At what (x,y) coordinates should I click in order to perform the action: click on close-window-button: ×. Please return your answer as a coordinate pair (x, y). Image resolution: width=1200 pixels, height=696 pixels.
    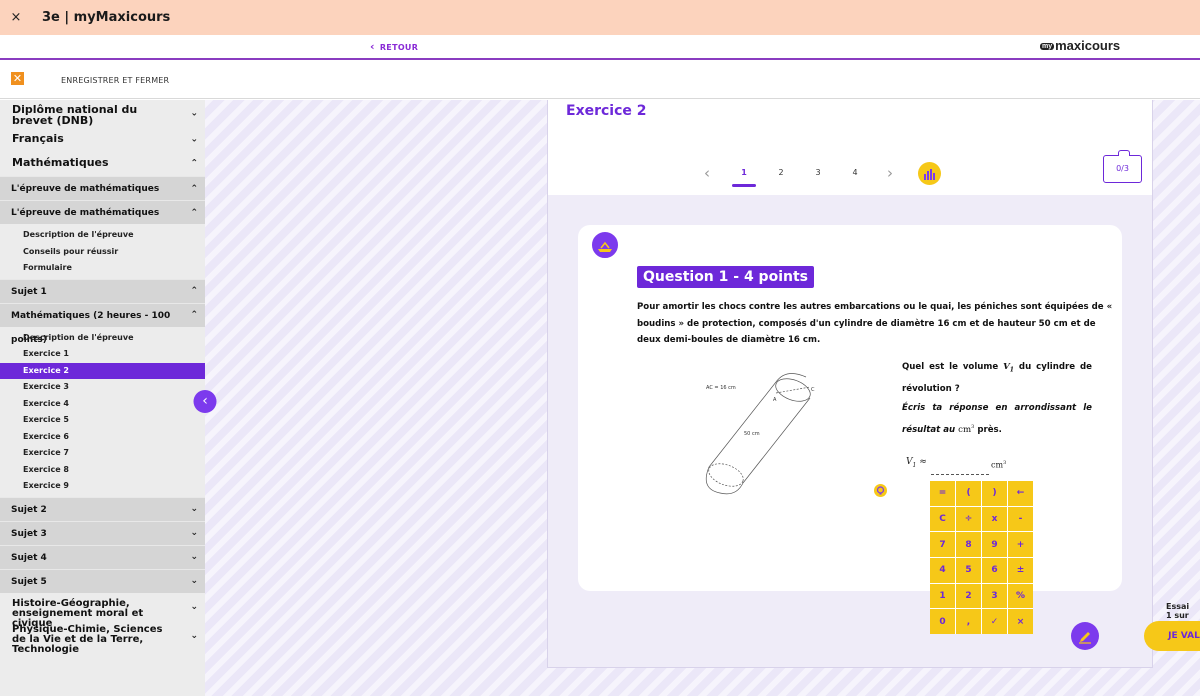
    Looking at the image, I should click on (16, 17).